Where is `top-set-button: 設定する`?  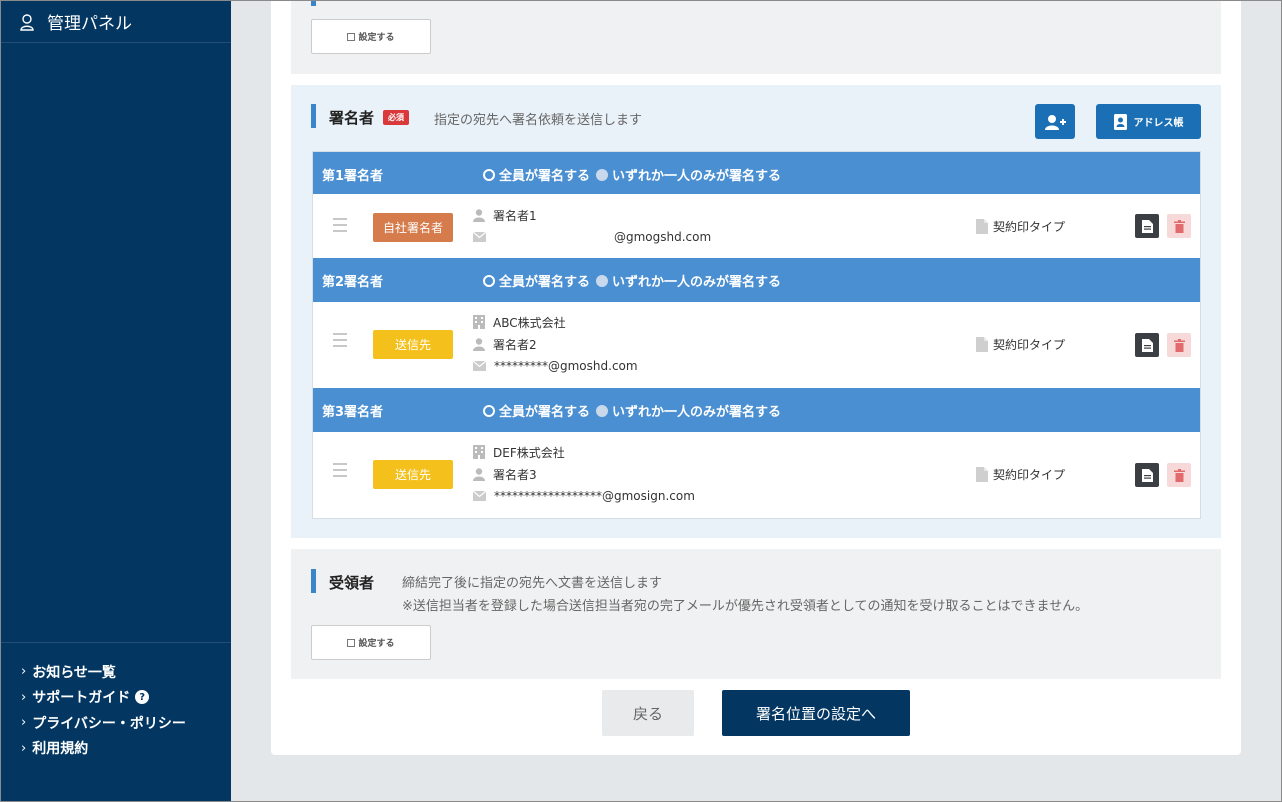
top-set-button: 設定する is located at coordinates (371, 36).